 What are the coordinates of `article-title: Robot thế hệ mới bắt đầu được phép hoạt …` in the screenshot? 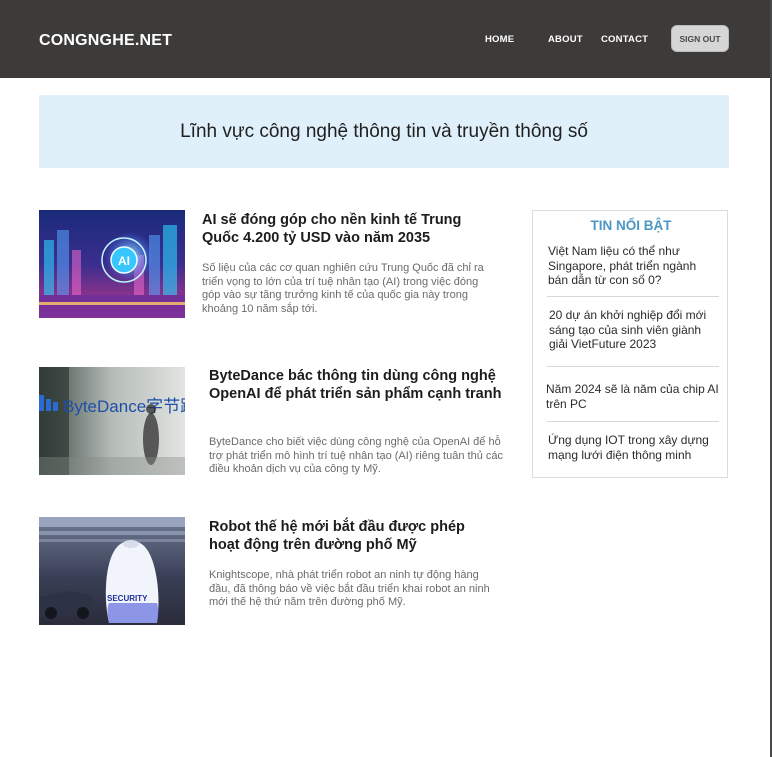 It's located at (354, 536).